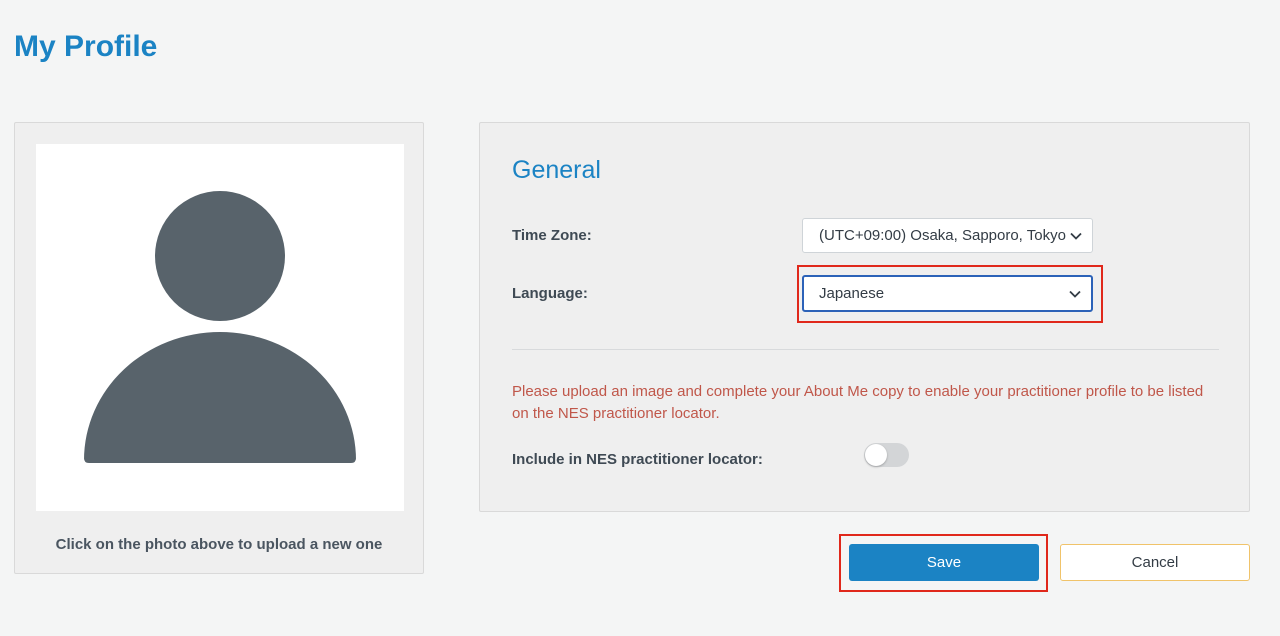 Image resolution: width=1280 pixels, height=636 pixels. What do you see at coordinates (86, 46) in the screenshot?
I see `page-title: My Profile` at bounding box center [86, 46].